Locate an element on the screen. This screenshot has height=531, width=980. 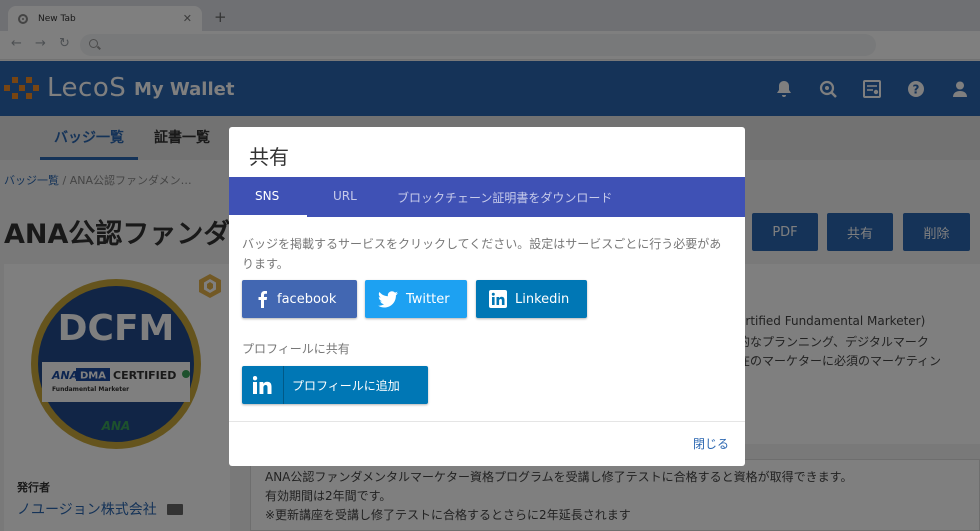
facebook-icon is located at coordinates (263, 299).